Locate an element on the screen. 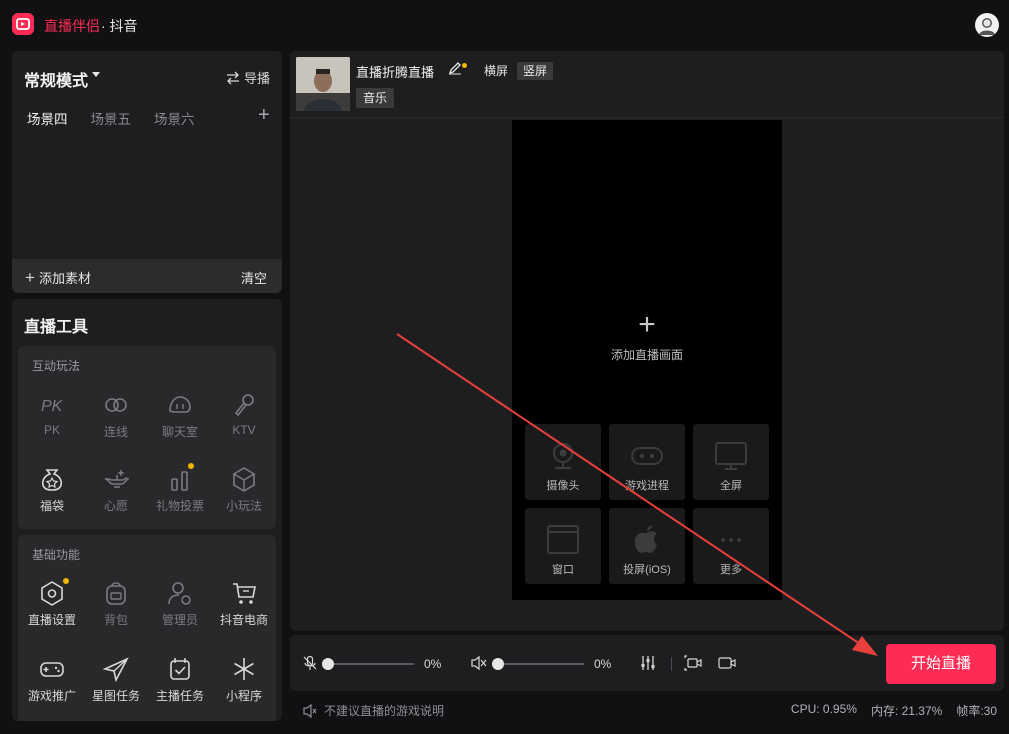 Image resolution: width=1009 pixels, height=734 pixels. guide-button: 导播 is located at coordinates (248, 77).